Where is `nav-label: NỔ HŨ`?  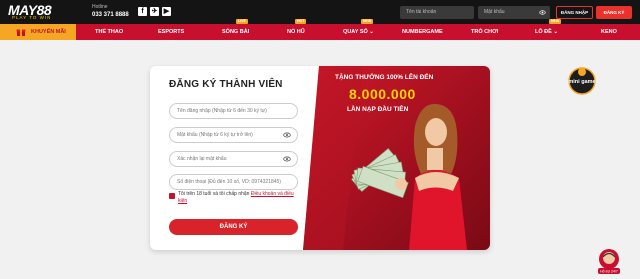 nav-label: NỔ HŨ is located at coordinates (296, 32).